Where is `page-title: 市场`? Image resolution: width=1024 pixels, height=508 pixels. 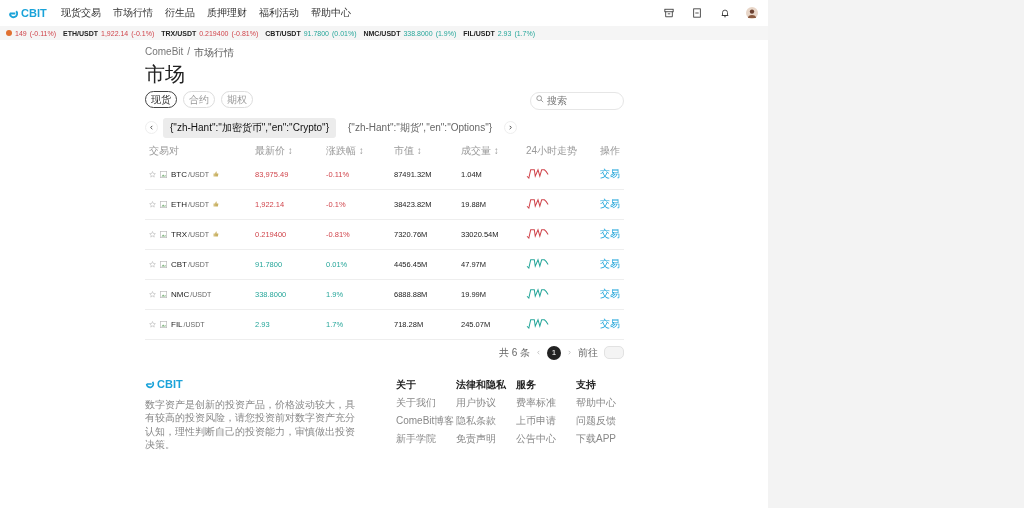
page-title: 市场 is located at coordinates (165, 74).